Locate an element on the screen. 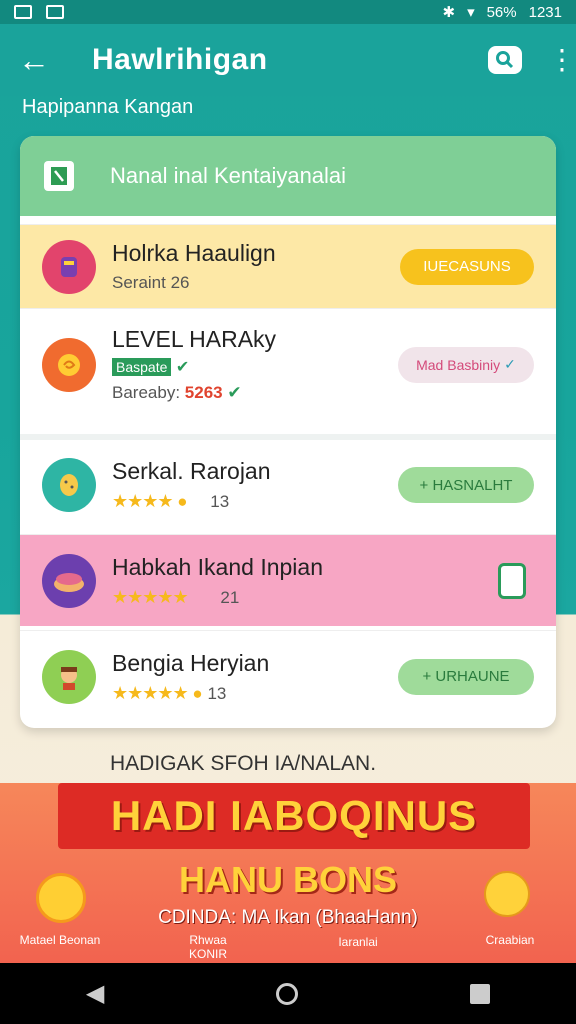 This screenshot has height=1024, width=576. notification-icon is located at coordinates (23, 12).